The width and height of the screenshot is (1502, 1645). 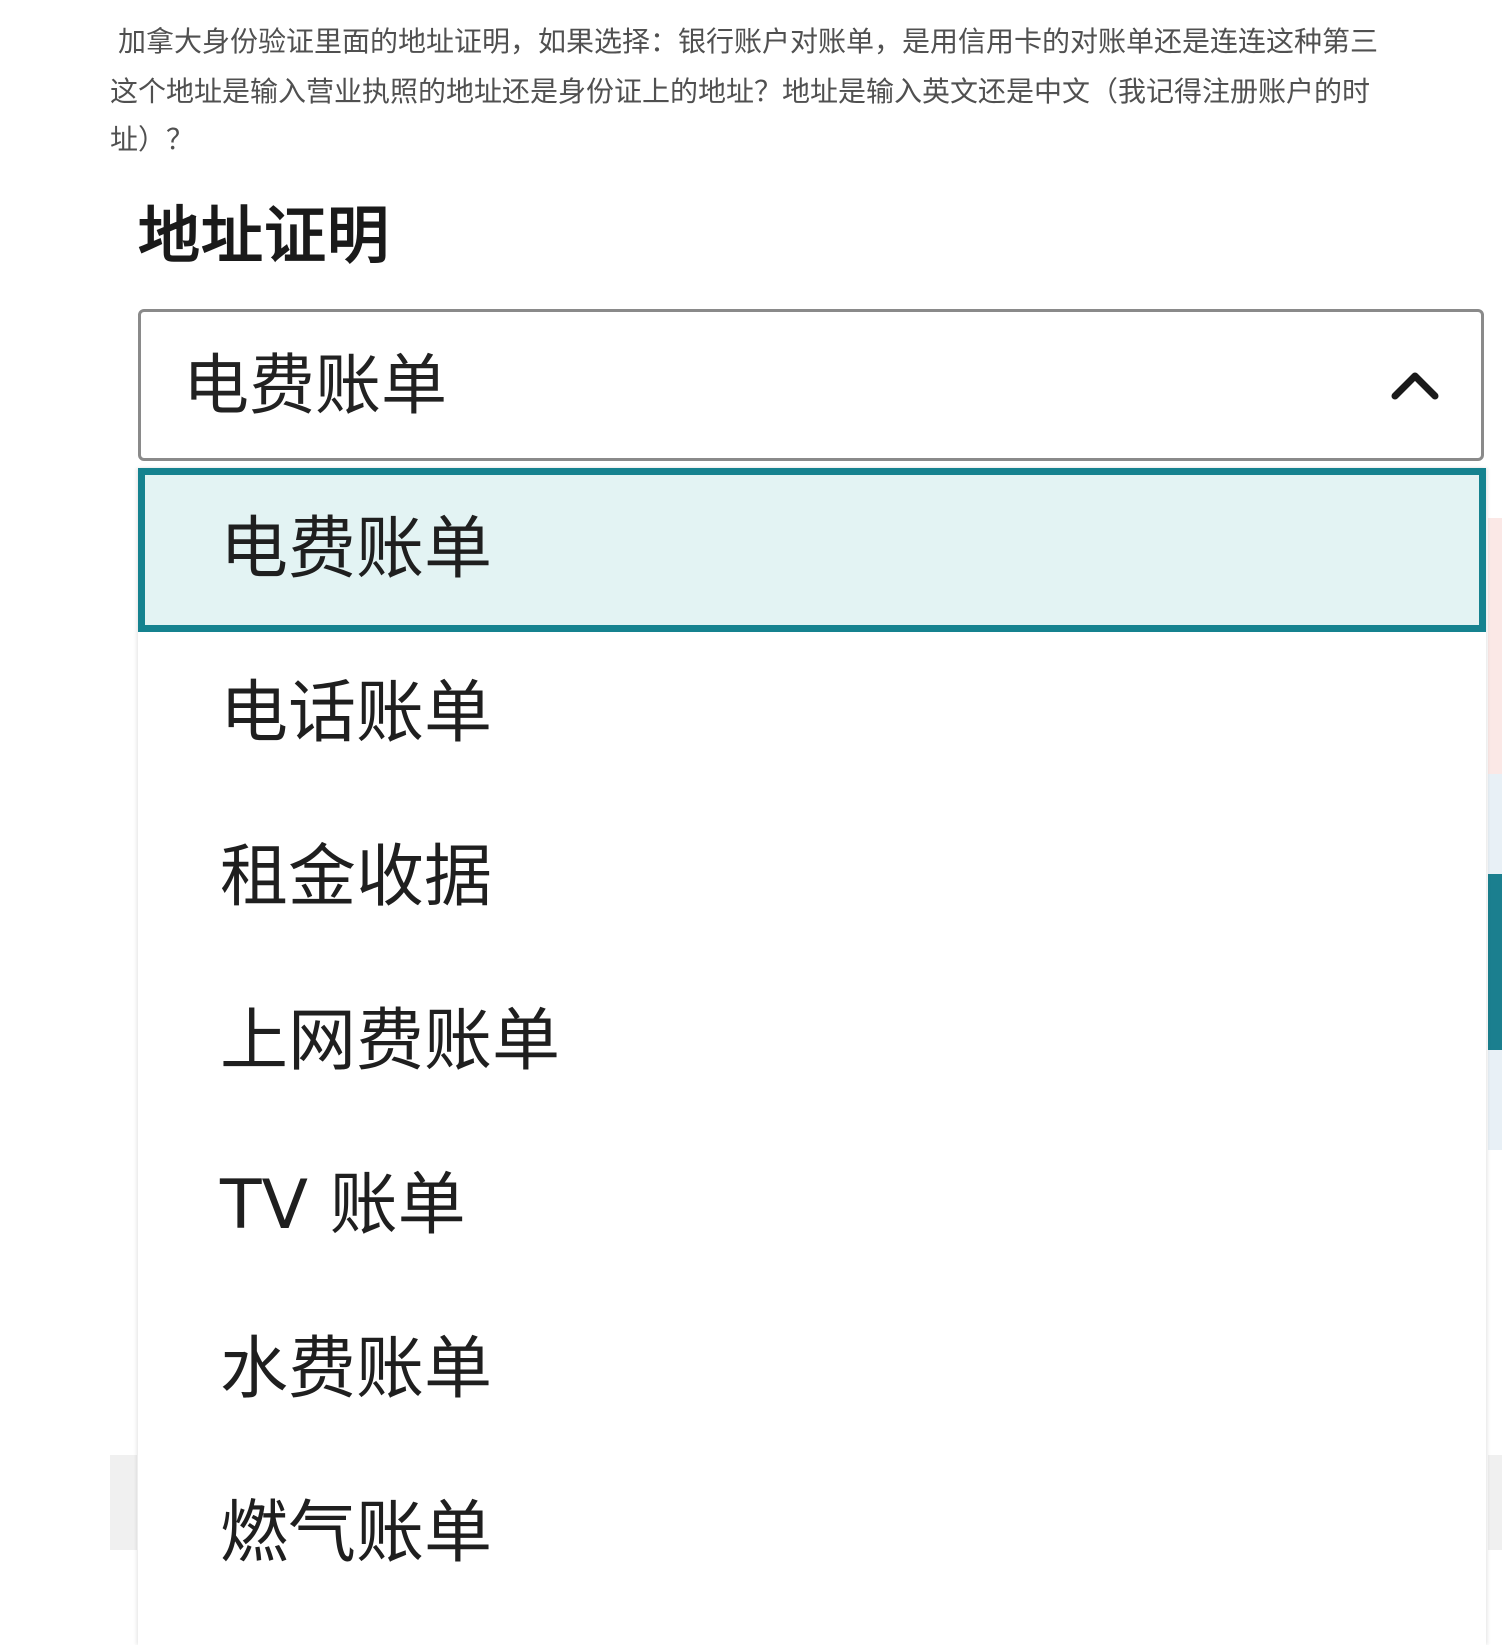 What do you see at coordinates (152, 139) in the screenshot?
I see `question-line: 址）？` at bounding box center [152, 139].